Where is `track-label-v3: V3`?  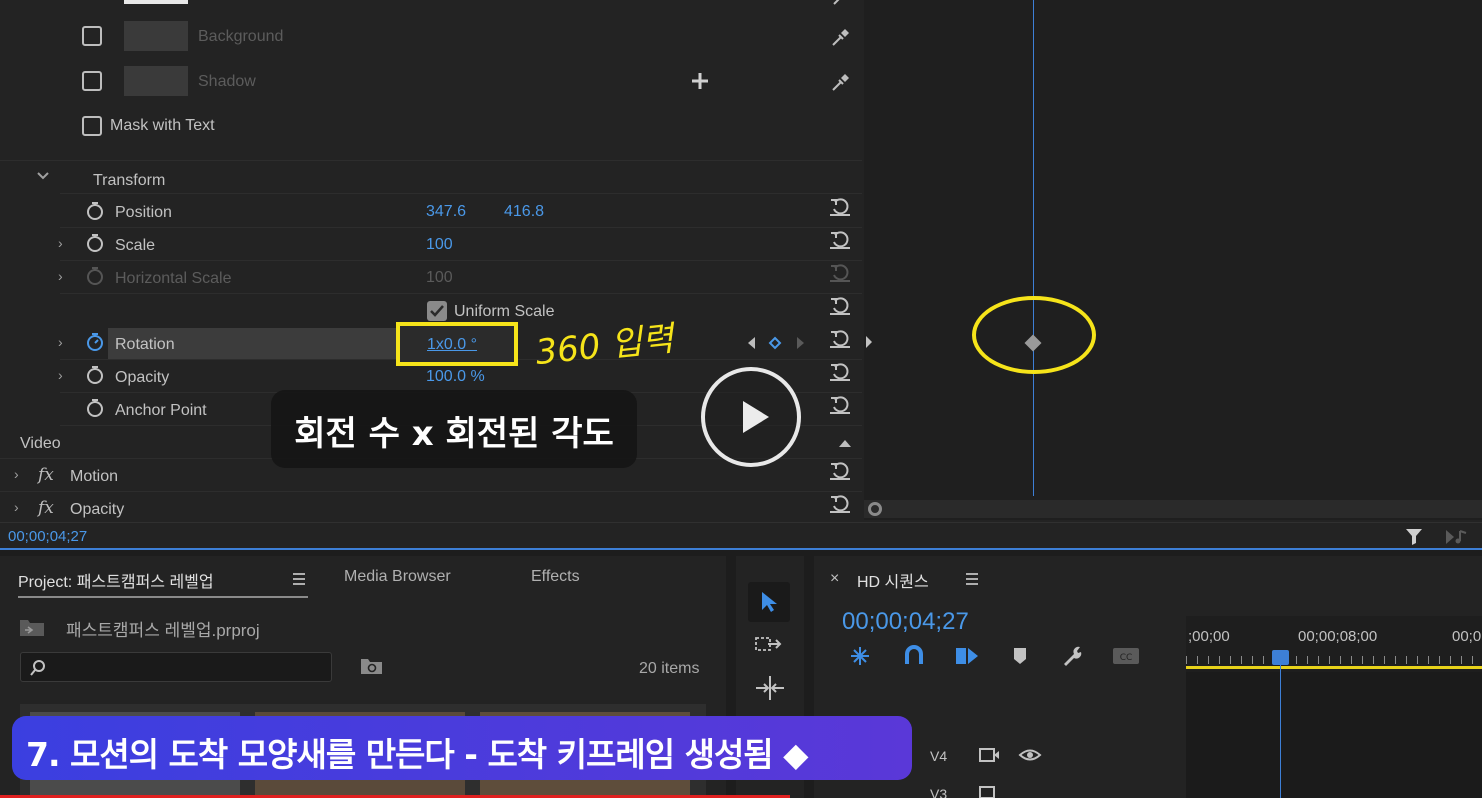 track-label-v3: V3 is located at coordinates (938, 792).